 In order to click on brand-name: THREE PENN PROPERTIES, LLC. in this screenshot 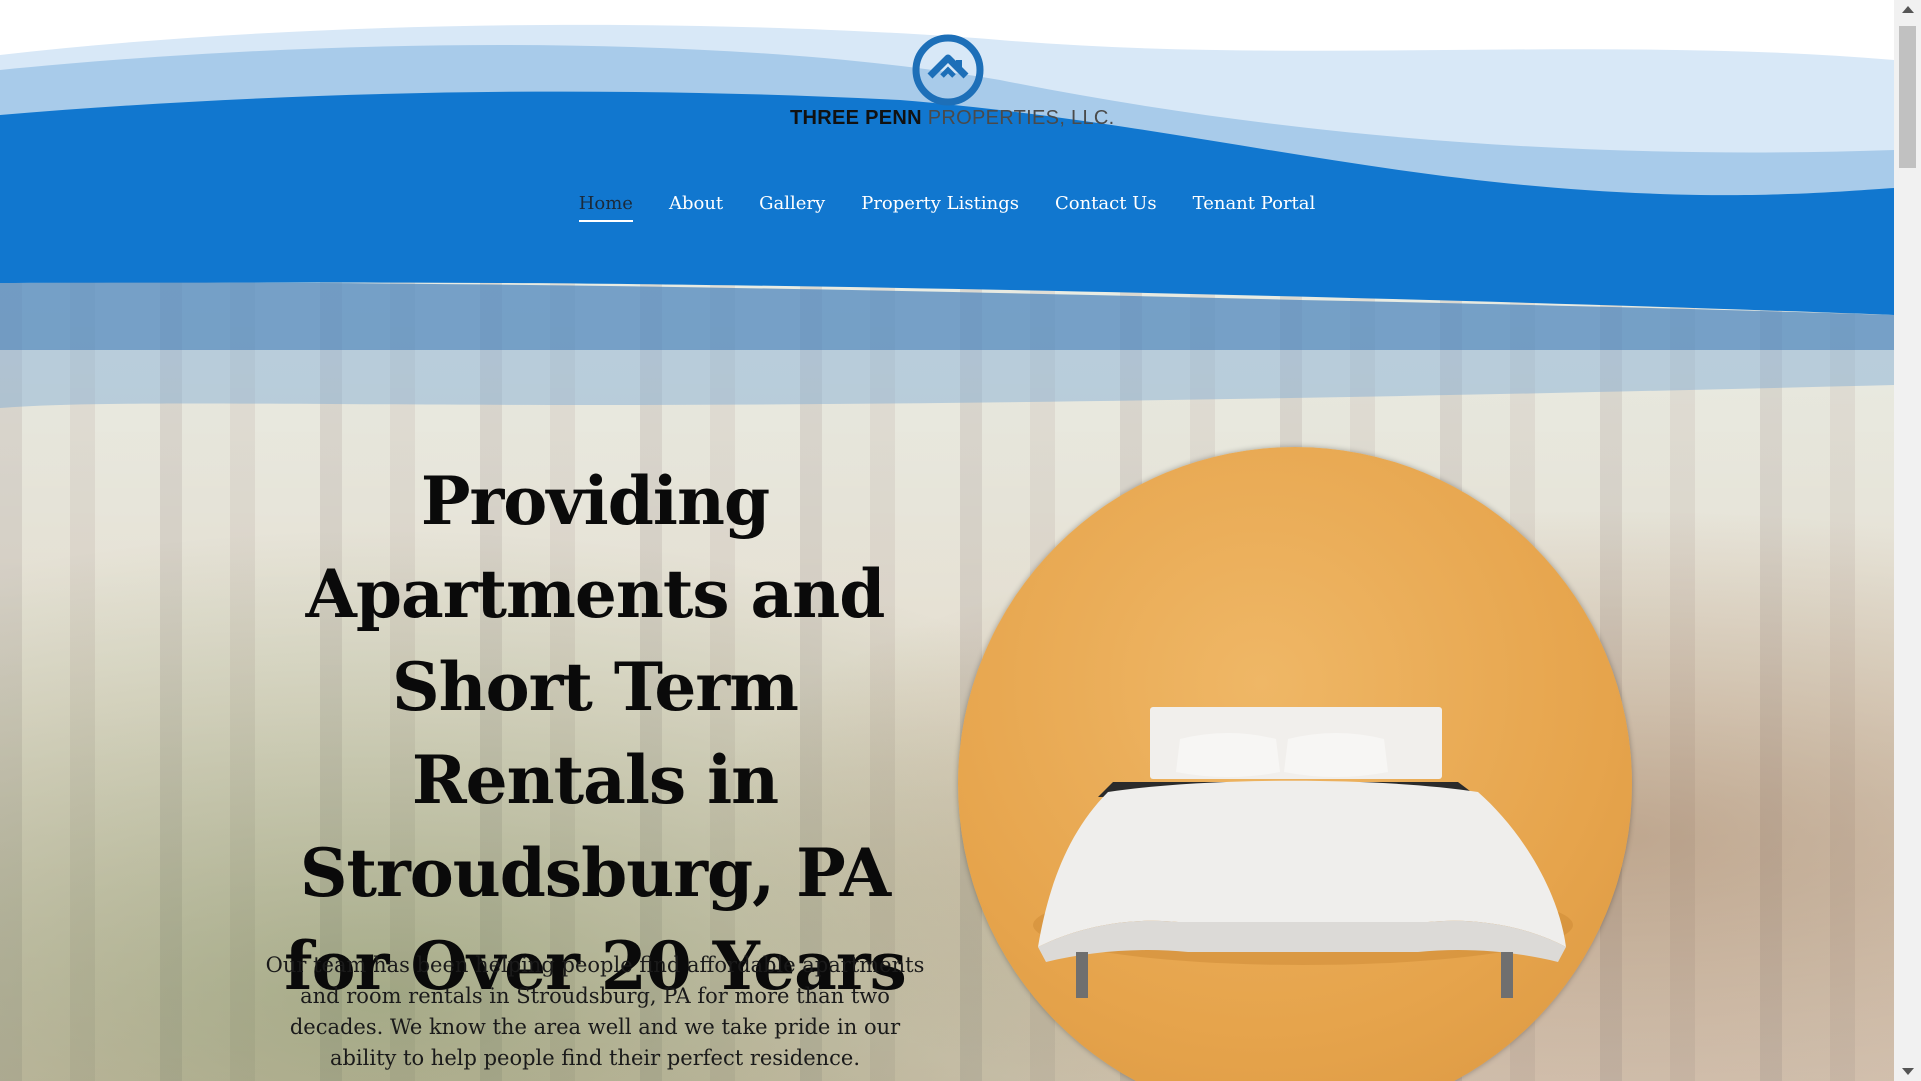, I will do `click(952, 118)`.